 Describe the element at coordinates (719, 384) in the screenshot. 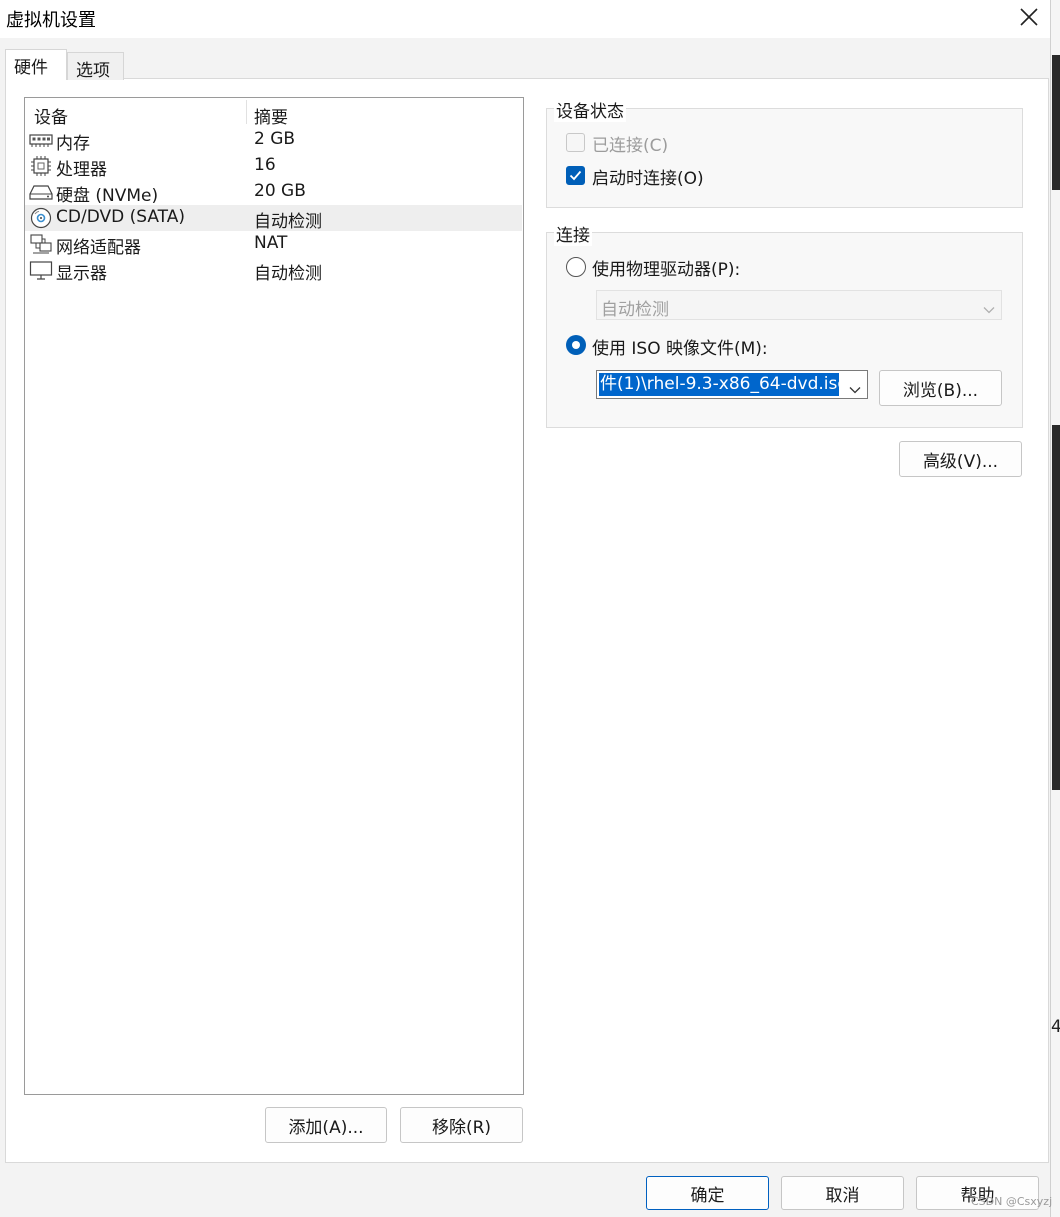

I see `iso-path-value: 件(1)\rhel-9.3-x86_64-dvd.iso` at that location.